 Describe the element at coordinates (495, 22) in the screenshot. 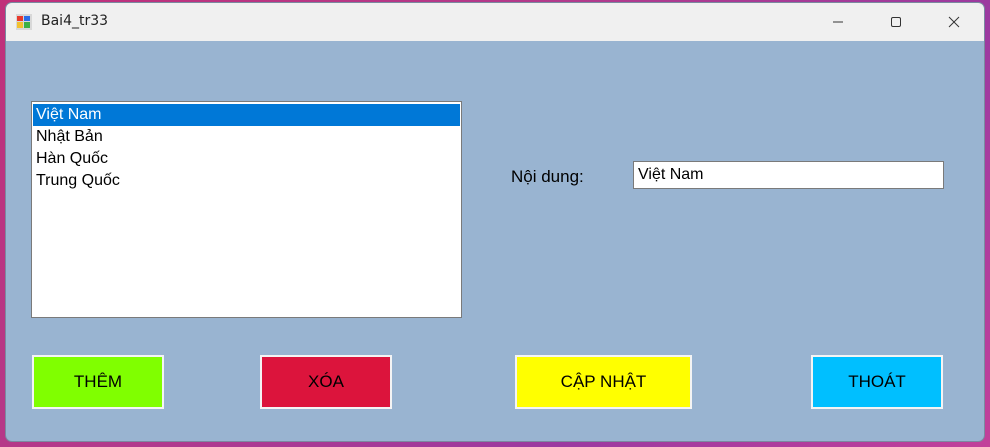

I see `title-bar: Bai4_tr33` at that location.